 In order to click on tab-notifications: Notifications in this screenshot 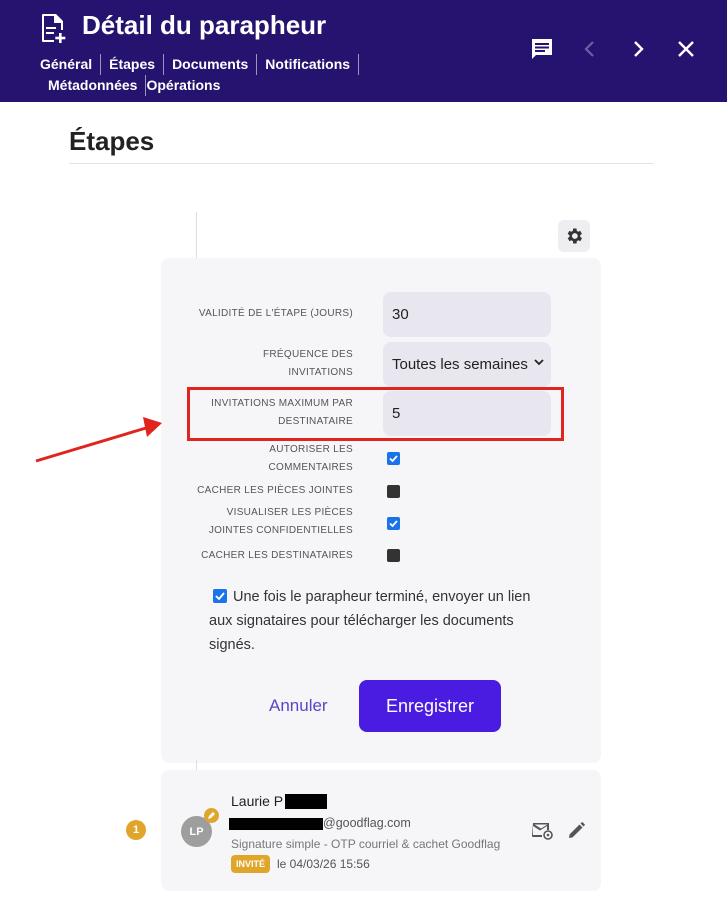, I will do `click(308, 64)`.